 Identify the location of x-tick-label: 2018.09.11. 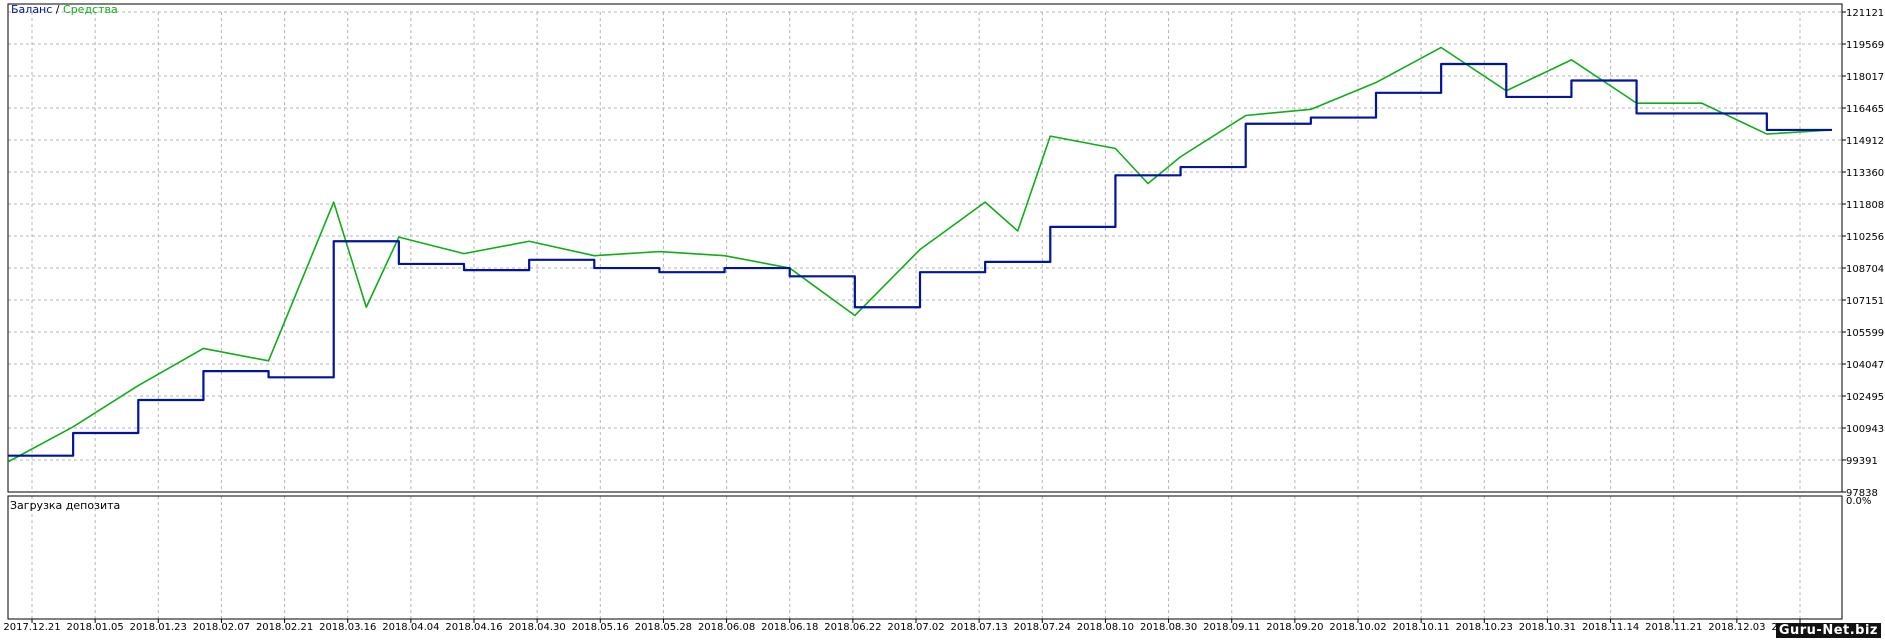
(1231, 627).